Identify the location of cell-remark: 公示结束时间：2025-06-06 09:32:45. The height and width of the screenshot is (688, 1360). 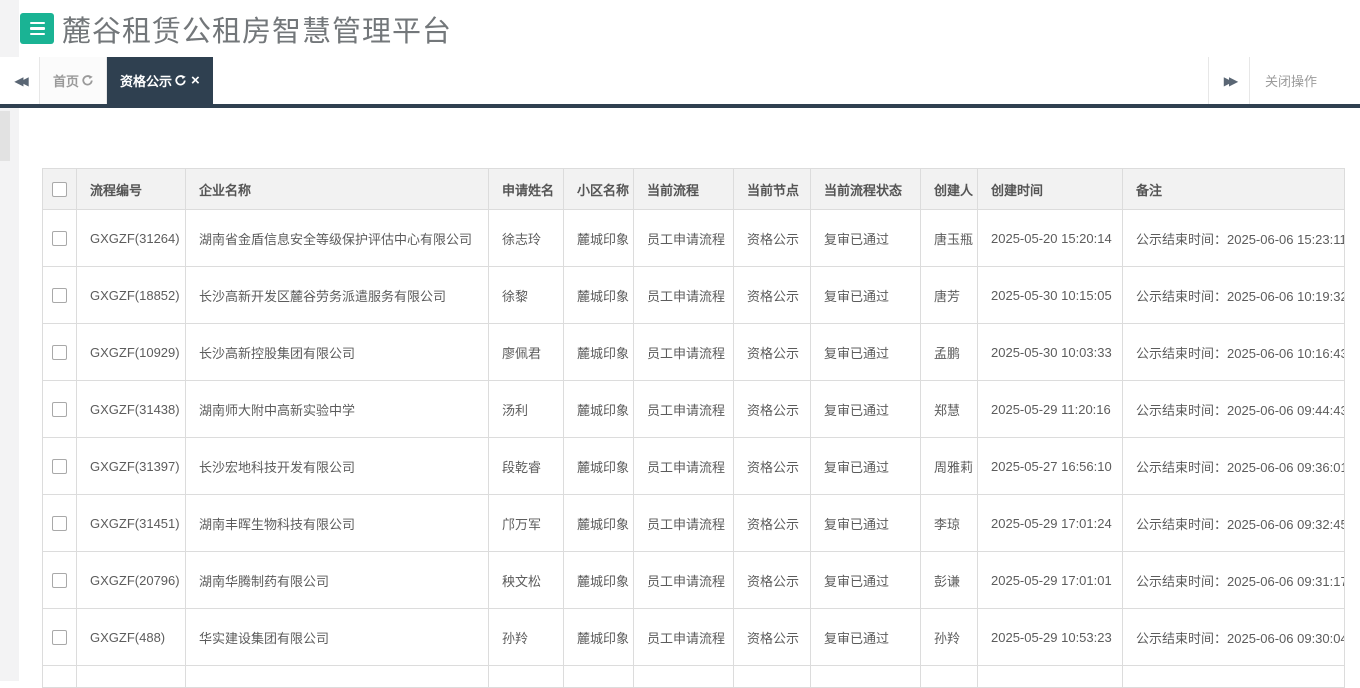
(1233, 523).